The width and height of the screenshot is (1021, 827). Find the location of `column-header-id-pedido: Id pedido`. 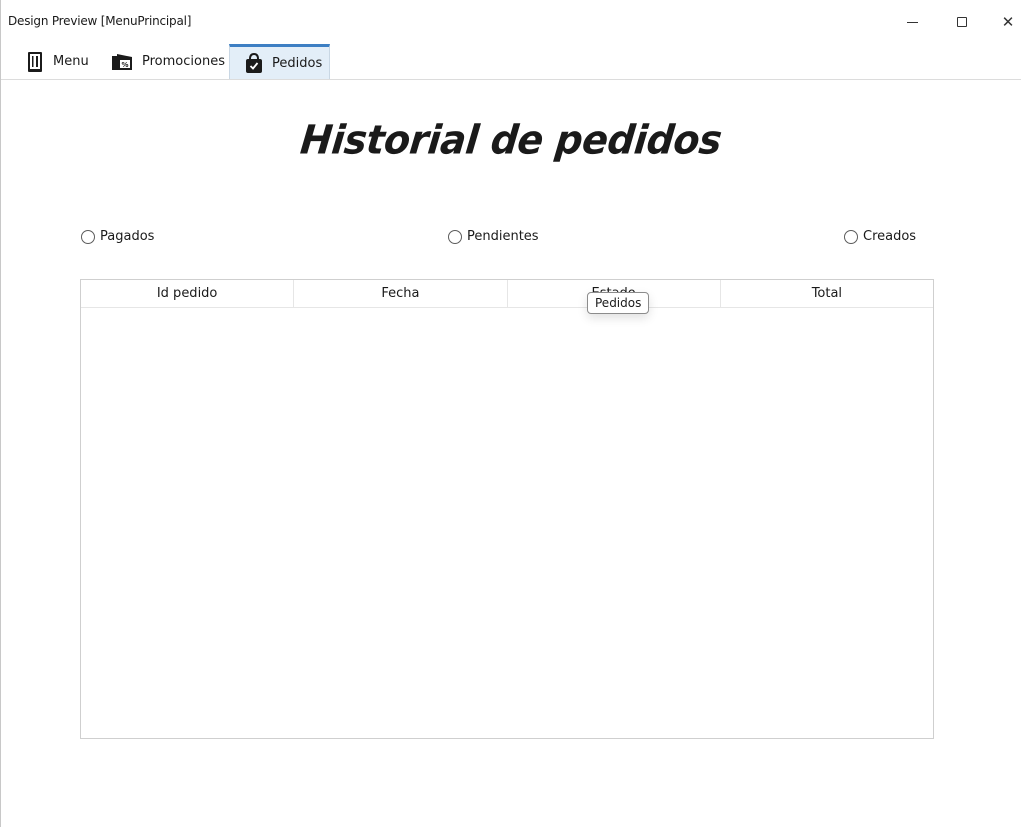

column-header-id-pedido: Id pedido is located at coordinates (188, 293).